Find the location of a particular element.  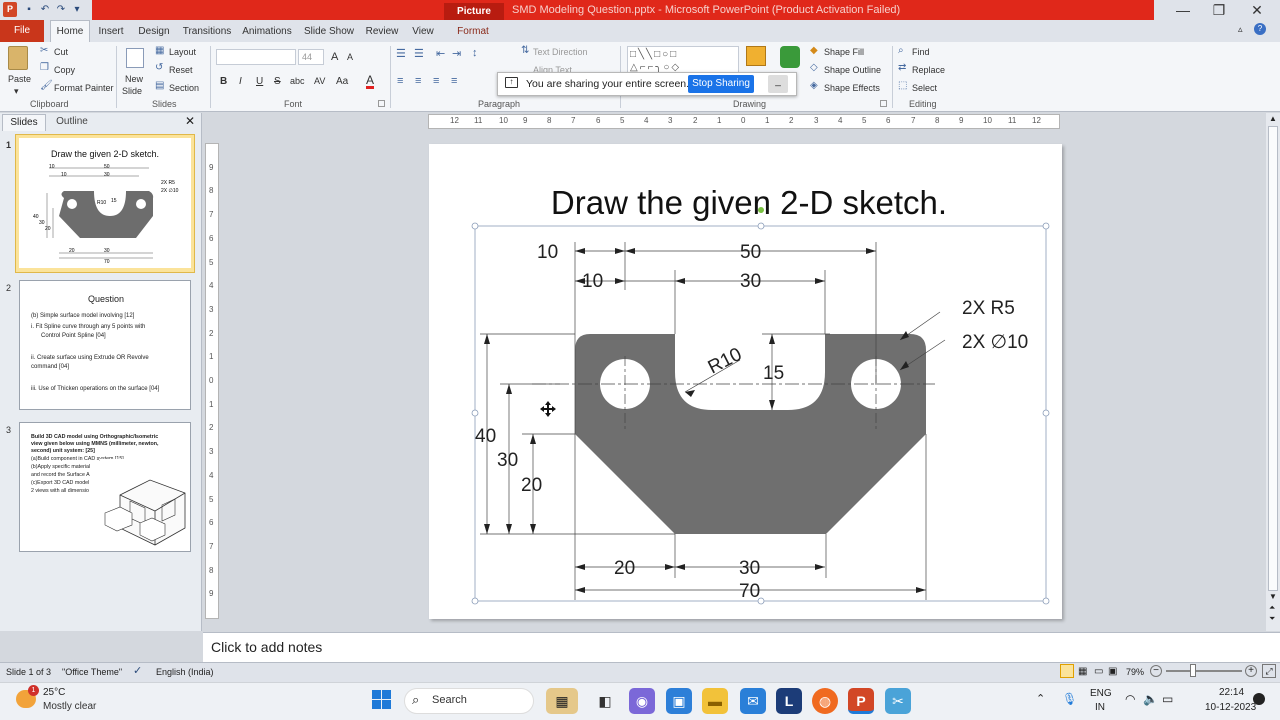

new-slide-label-2: Slide is located at coordinates (132, 91).